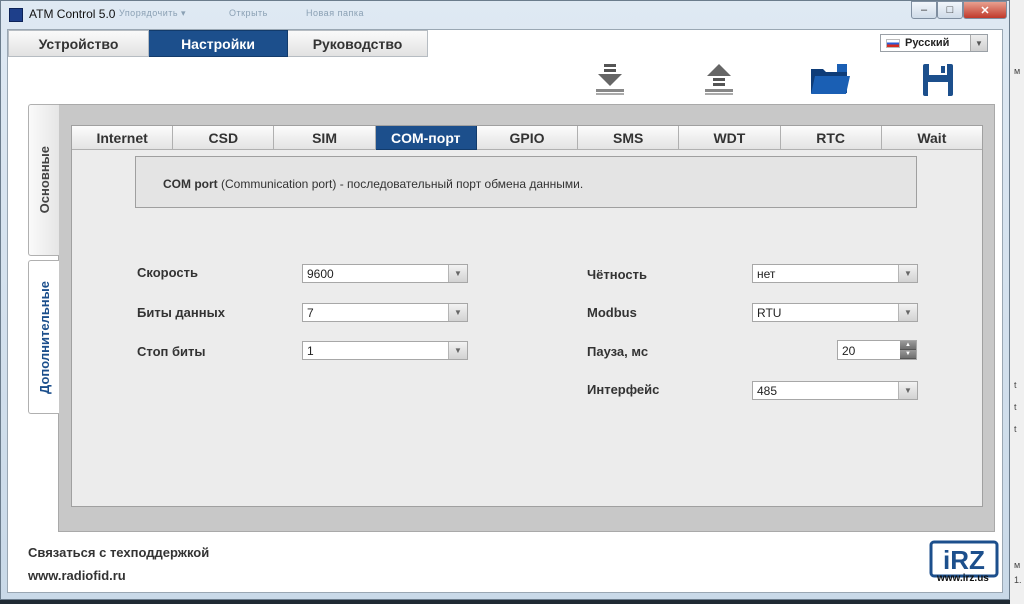 The image size is (1024, 604). I want to click on stop-bits-value: 1, so click(310, 351).